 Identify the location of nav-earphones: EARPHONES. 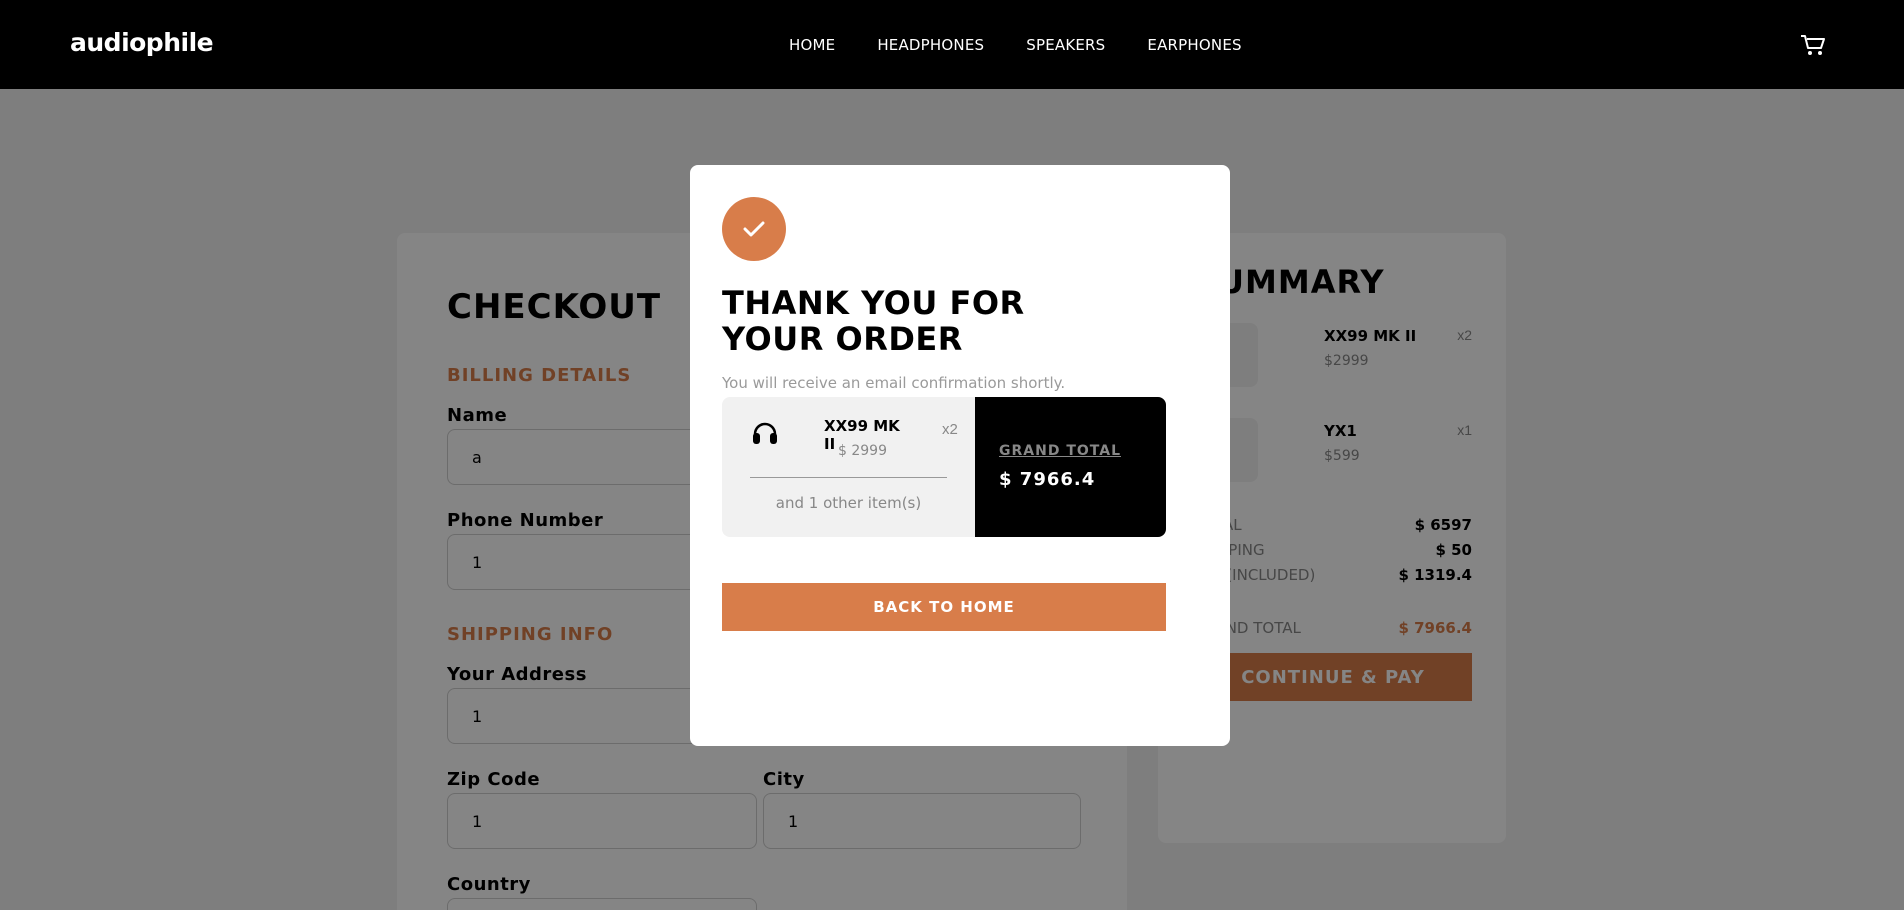
(1194, 45).